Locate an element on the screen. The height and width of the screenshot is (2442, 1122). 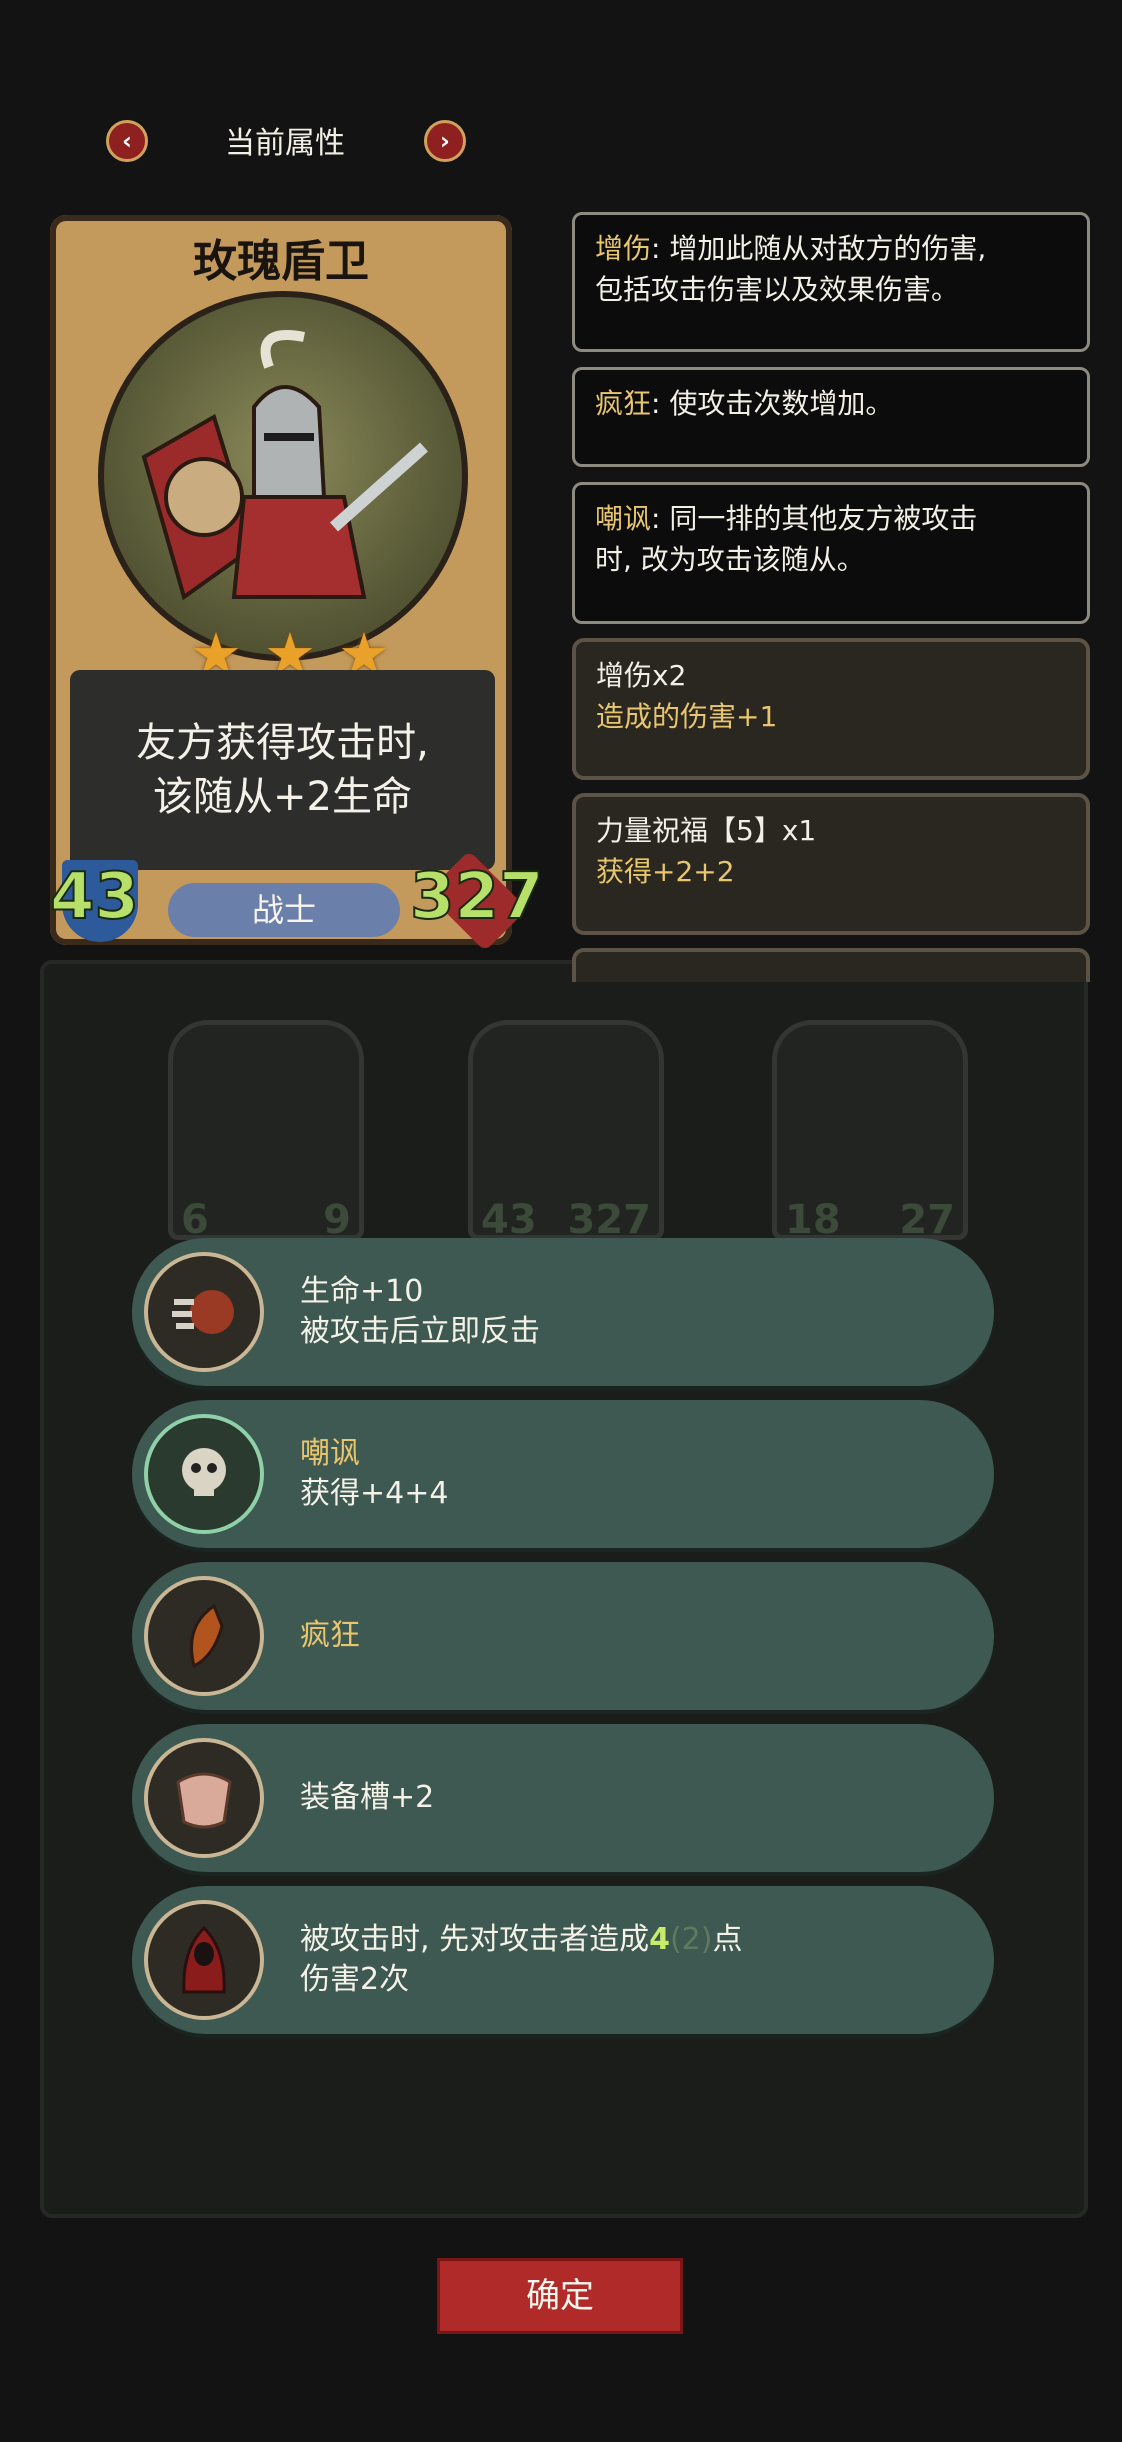
knight-portrait-icon is located at coordinates (284, 465).